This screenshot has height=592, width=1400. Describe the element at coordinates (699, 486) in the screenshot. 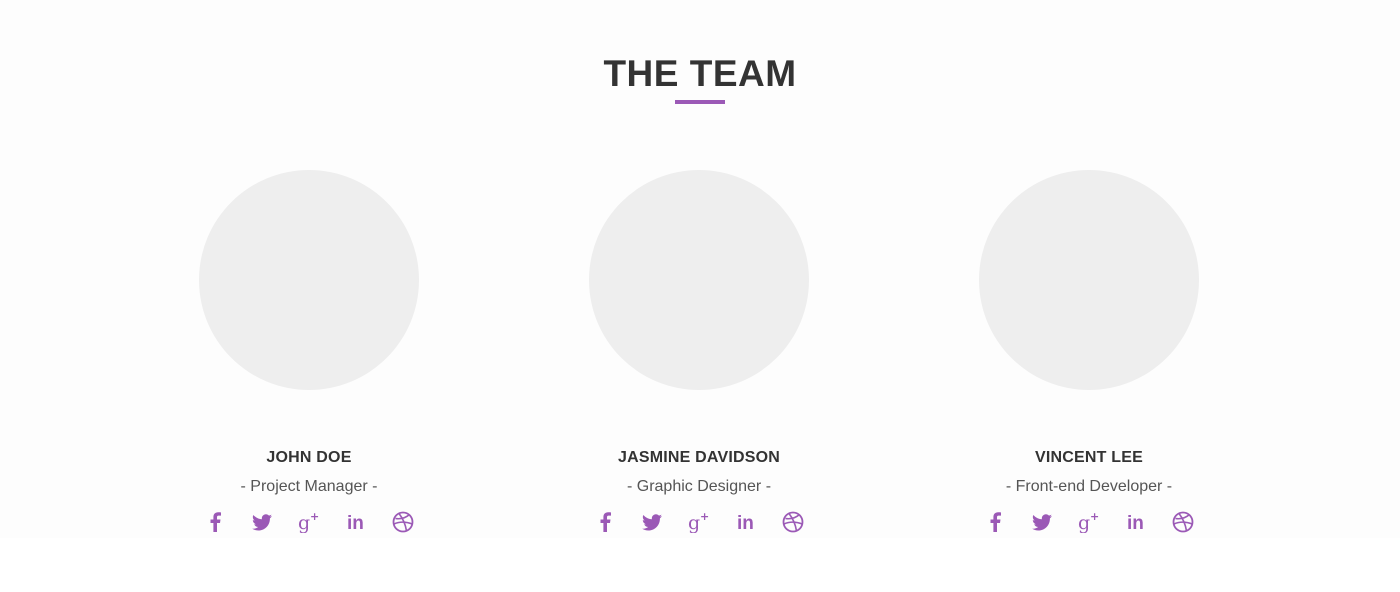

I see `member-role: - Graphic Designer -` at that location.